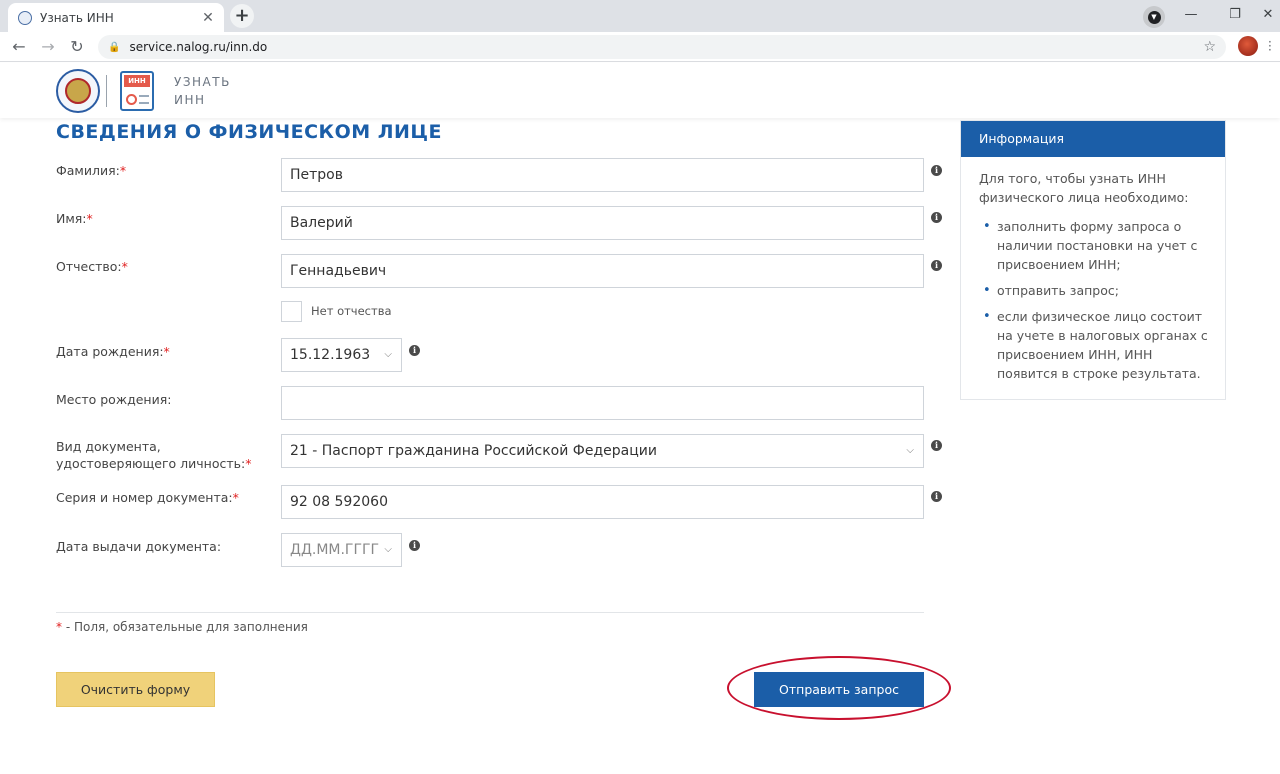 The image size is (1280, 774). Describe the element at coordinates (91, 170) in the screenshot. I see `surname-label: Фамилия:*` at that location.